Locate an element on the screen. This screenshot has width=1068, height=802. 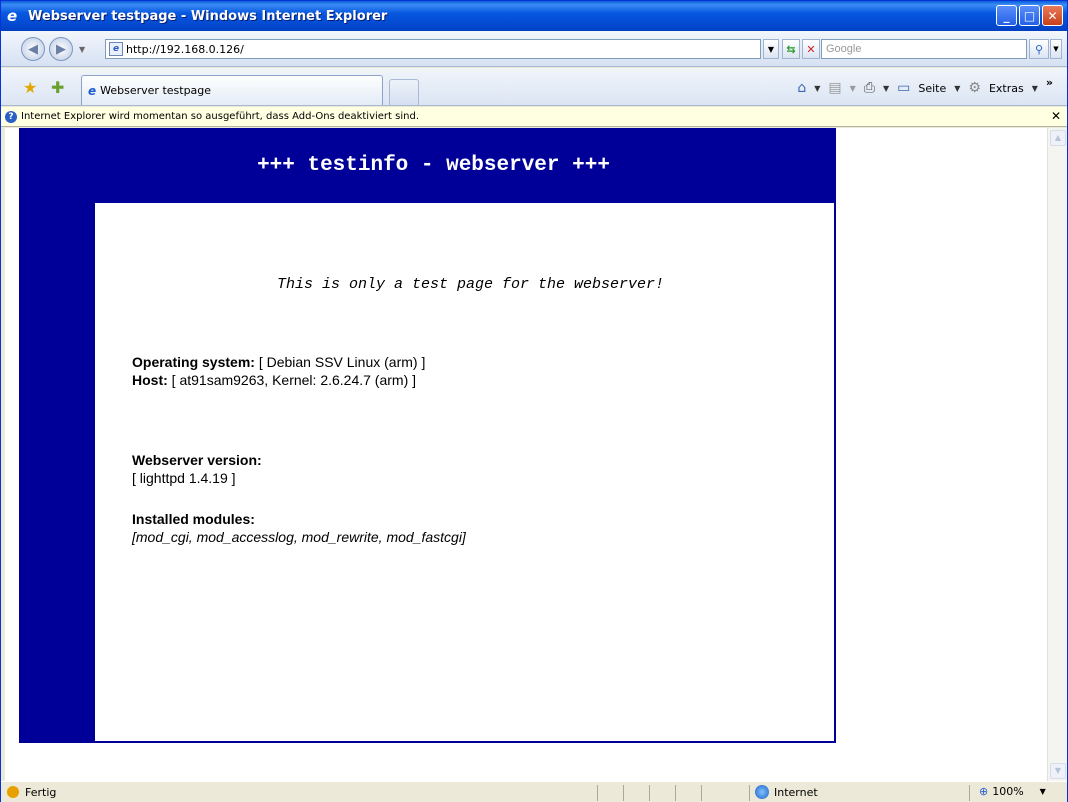
ie-page-icon: e is located at coordinates (92, 90).